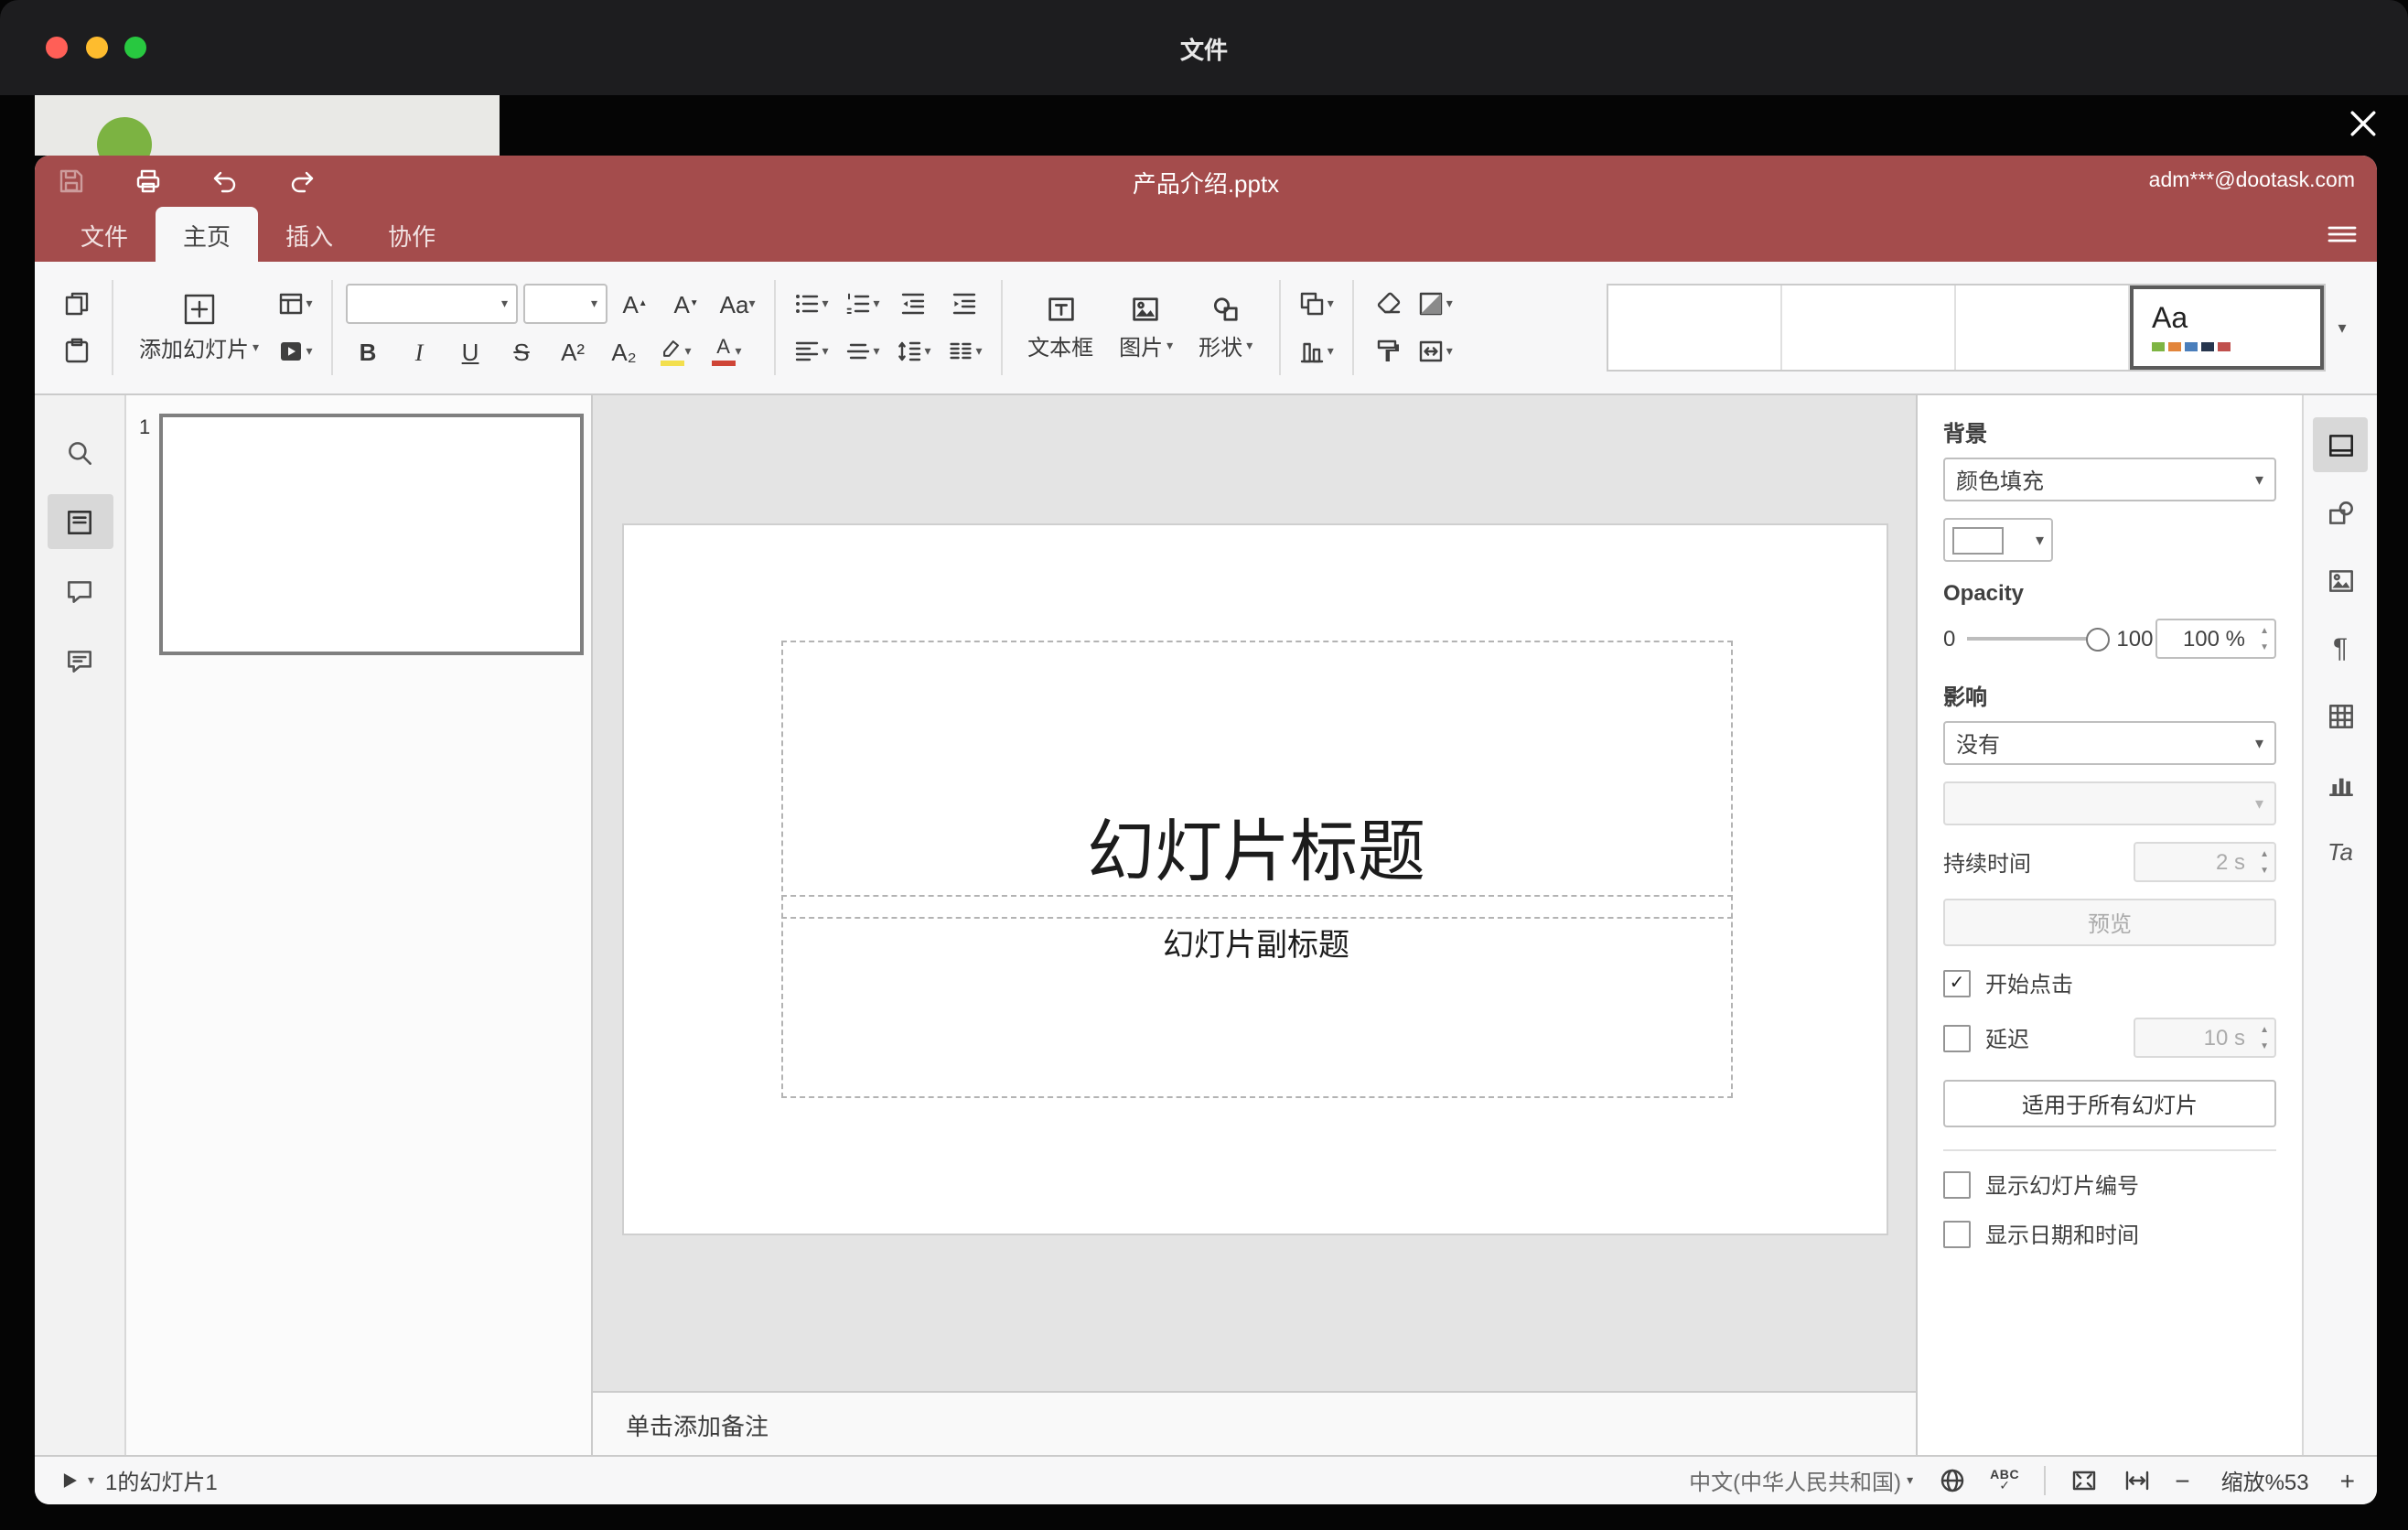 This screenshot has width=2408, height=1530. I want to click on language-select: 中文(中华人民共和国) ▾, so click(1801, 1480).